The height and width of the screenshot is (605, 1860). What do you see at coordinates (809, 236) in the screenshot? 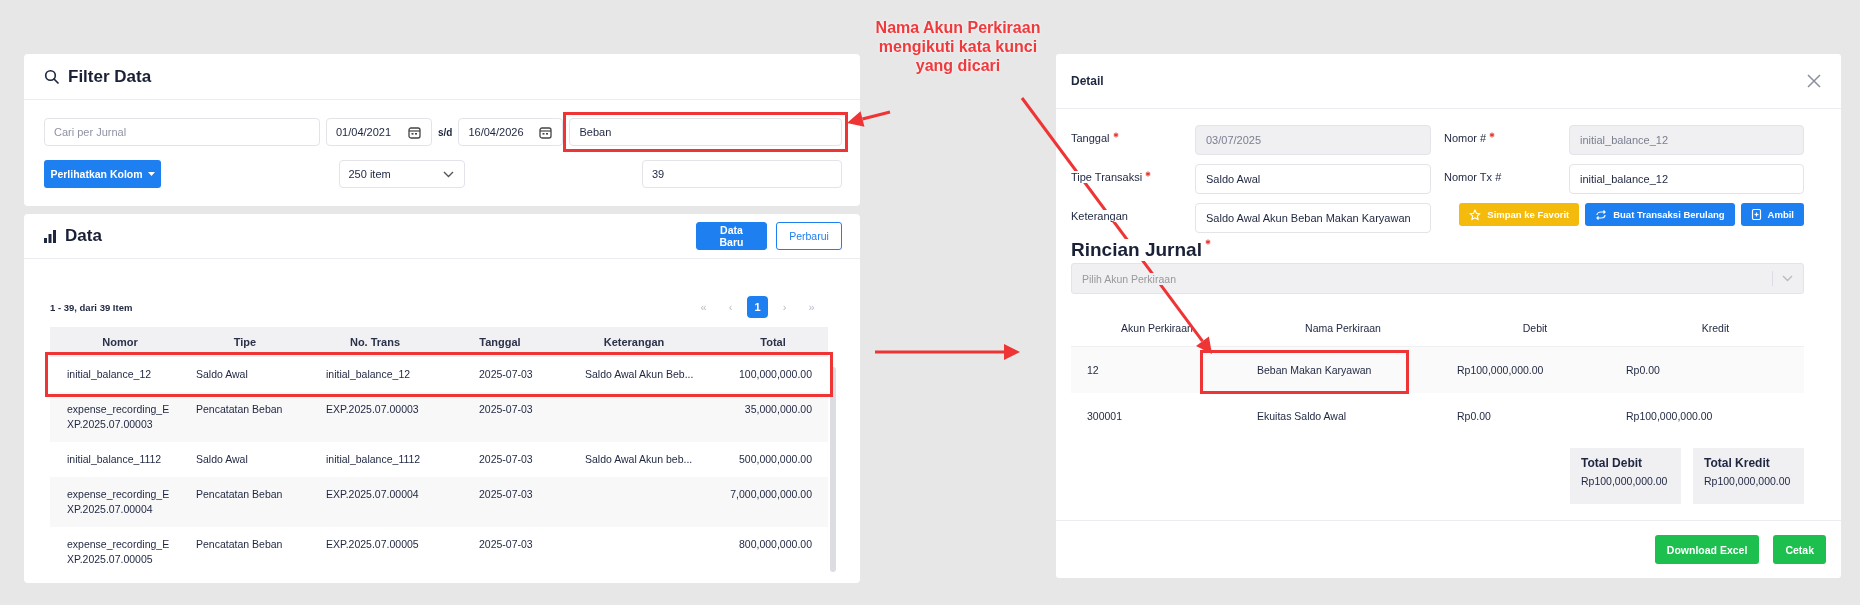
I see `refresh-button: Perbarui` at bounding box center [809, 236].